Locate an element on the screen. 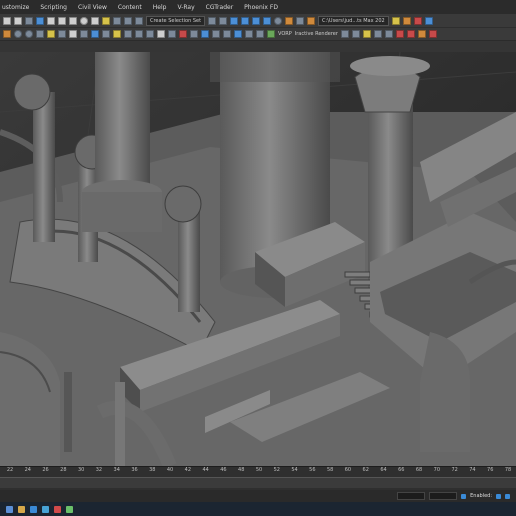  scale-icon is located at coordinates (95, 20).